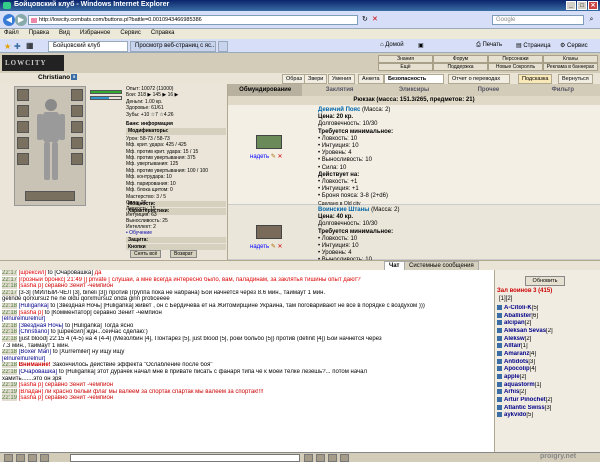 This screenshot has width=600, height=462. What do you see at coordinates (375, 19) in the screenshot?
I see `stop-icon: ✕` at bounding box center [375, 19].